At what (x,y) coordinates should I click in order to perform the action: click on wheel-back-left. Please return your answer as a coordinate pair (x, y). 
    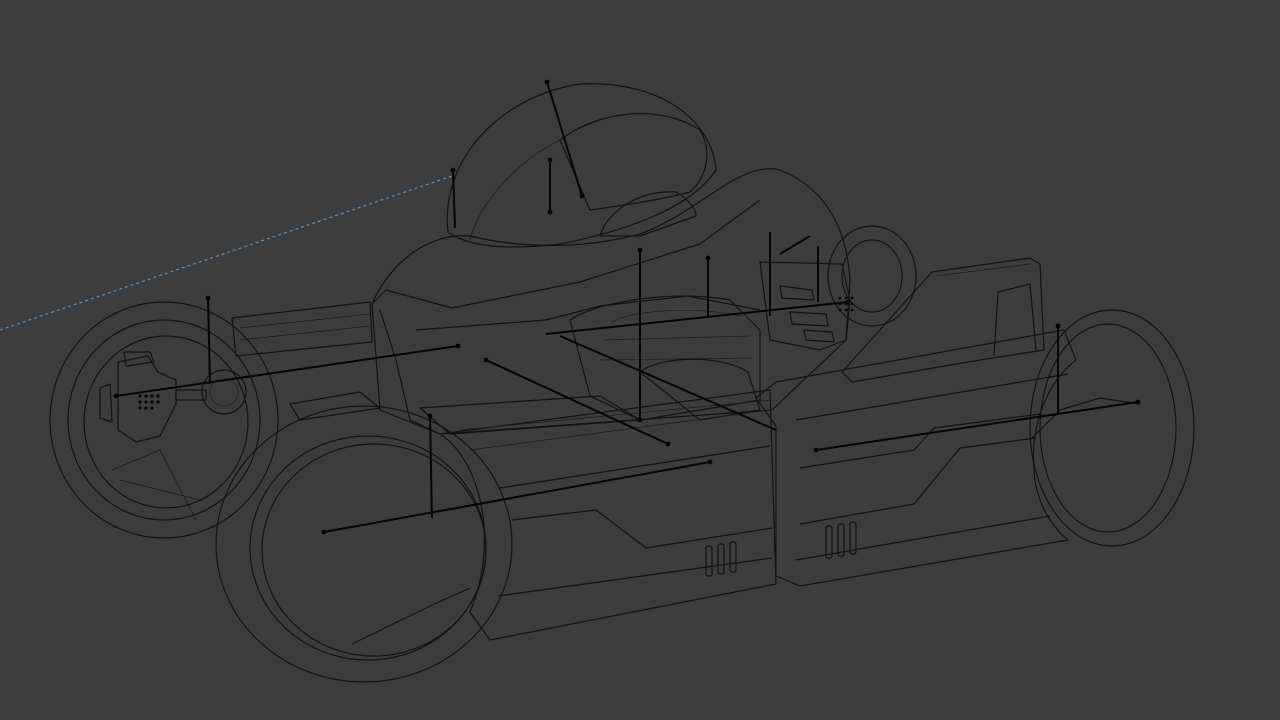
    Looking at the image, I should click on (164, 420).